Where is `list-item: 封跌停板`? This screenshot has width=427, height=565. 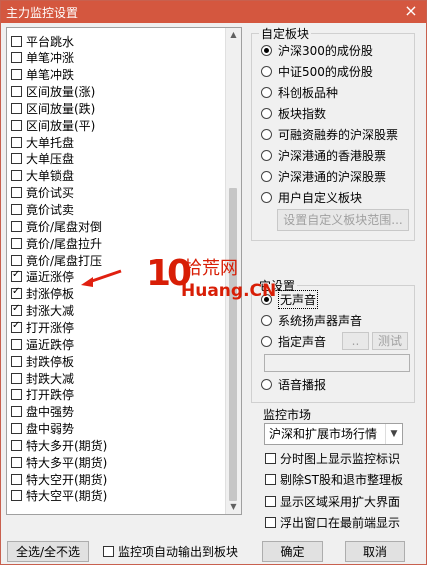 list-item: 封跌停板 is located at coordinates (42, 361).